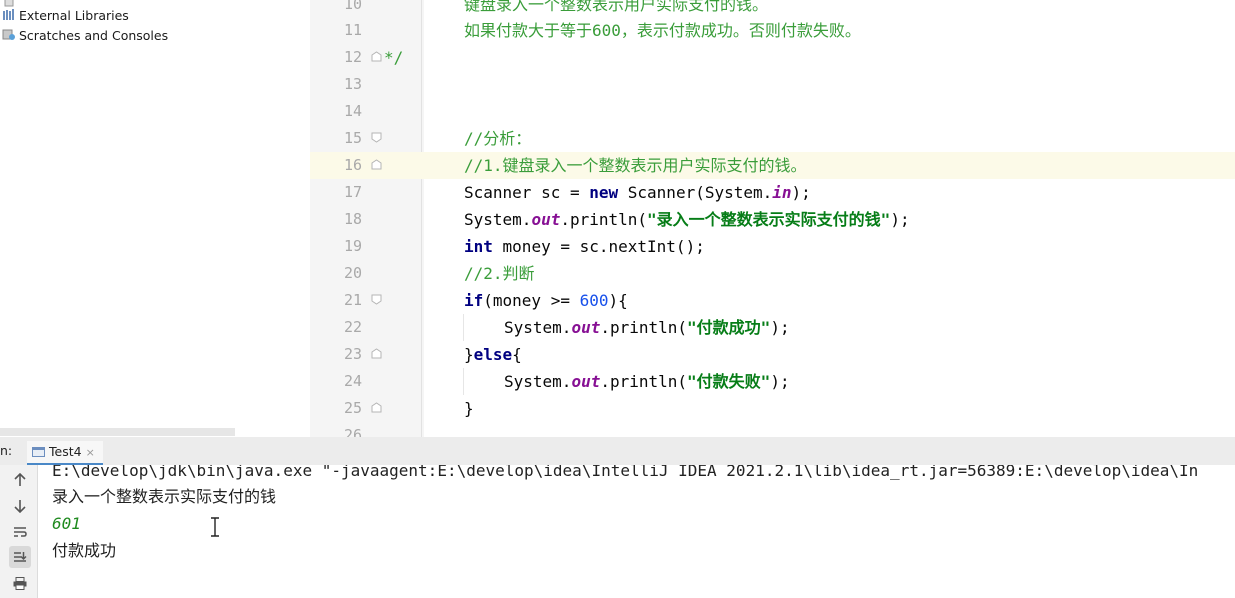  I want to click on line-number: 17, so click(352, 192).